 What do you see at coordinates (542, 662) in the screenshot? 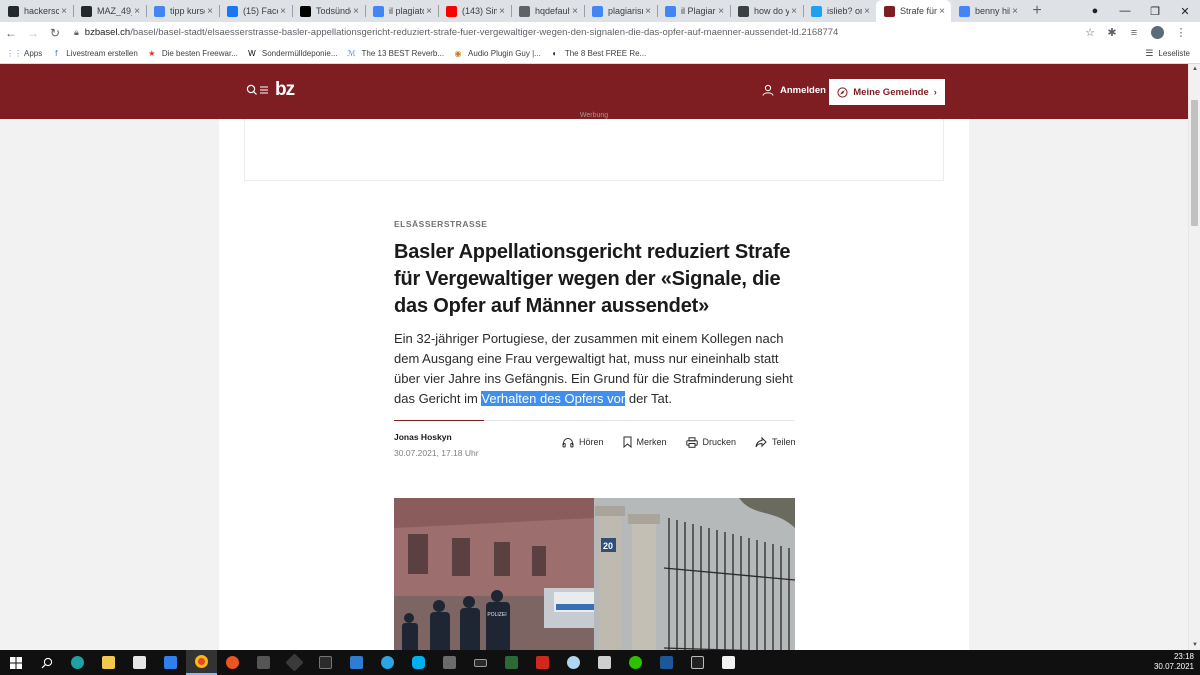
I see `podcast-app-icon` at bounding box center [542, 662].